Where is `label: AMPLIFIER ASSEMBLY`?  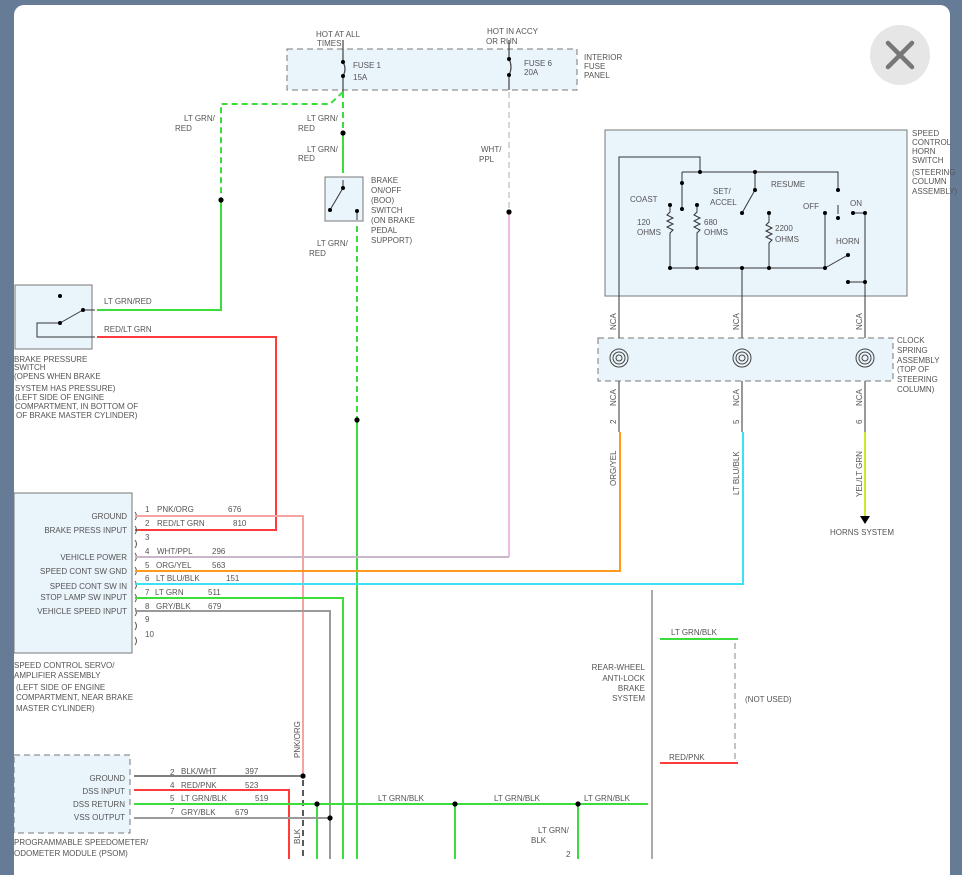
label: AMPLIFIER ASSEMBLY is located at coordinates (57, 675).